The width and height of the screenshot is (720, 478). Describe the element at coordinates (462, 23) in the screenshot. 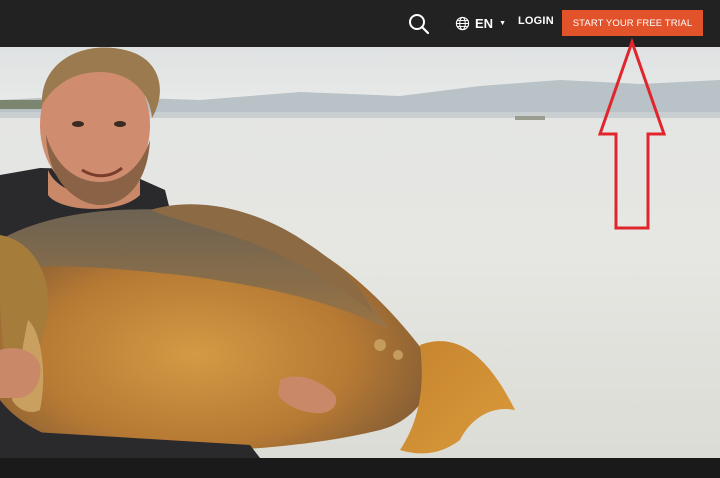

I see `globe-icon` at that location.